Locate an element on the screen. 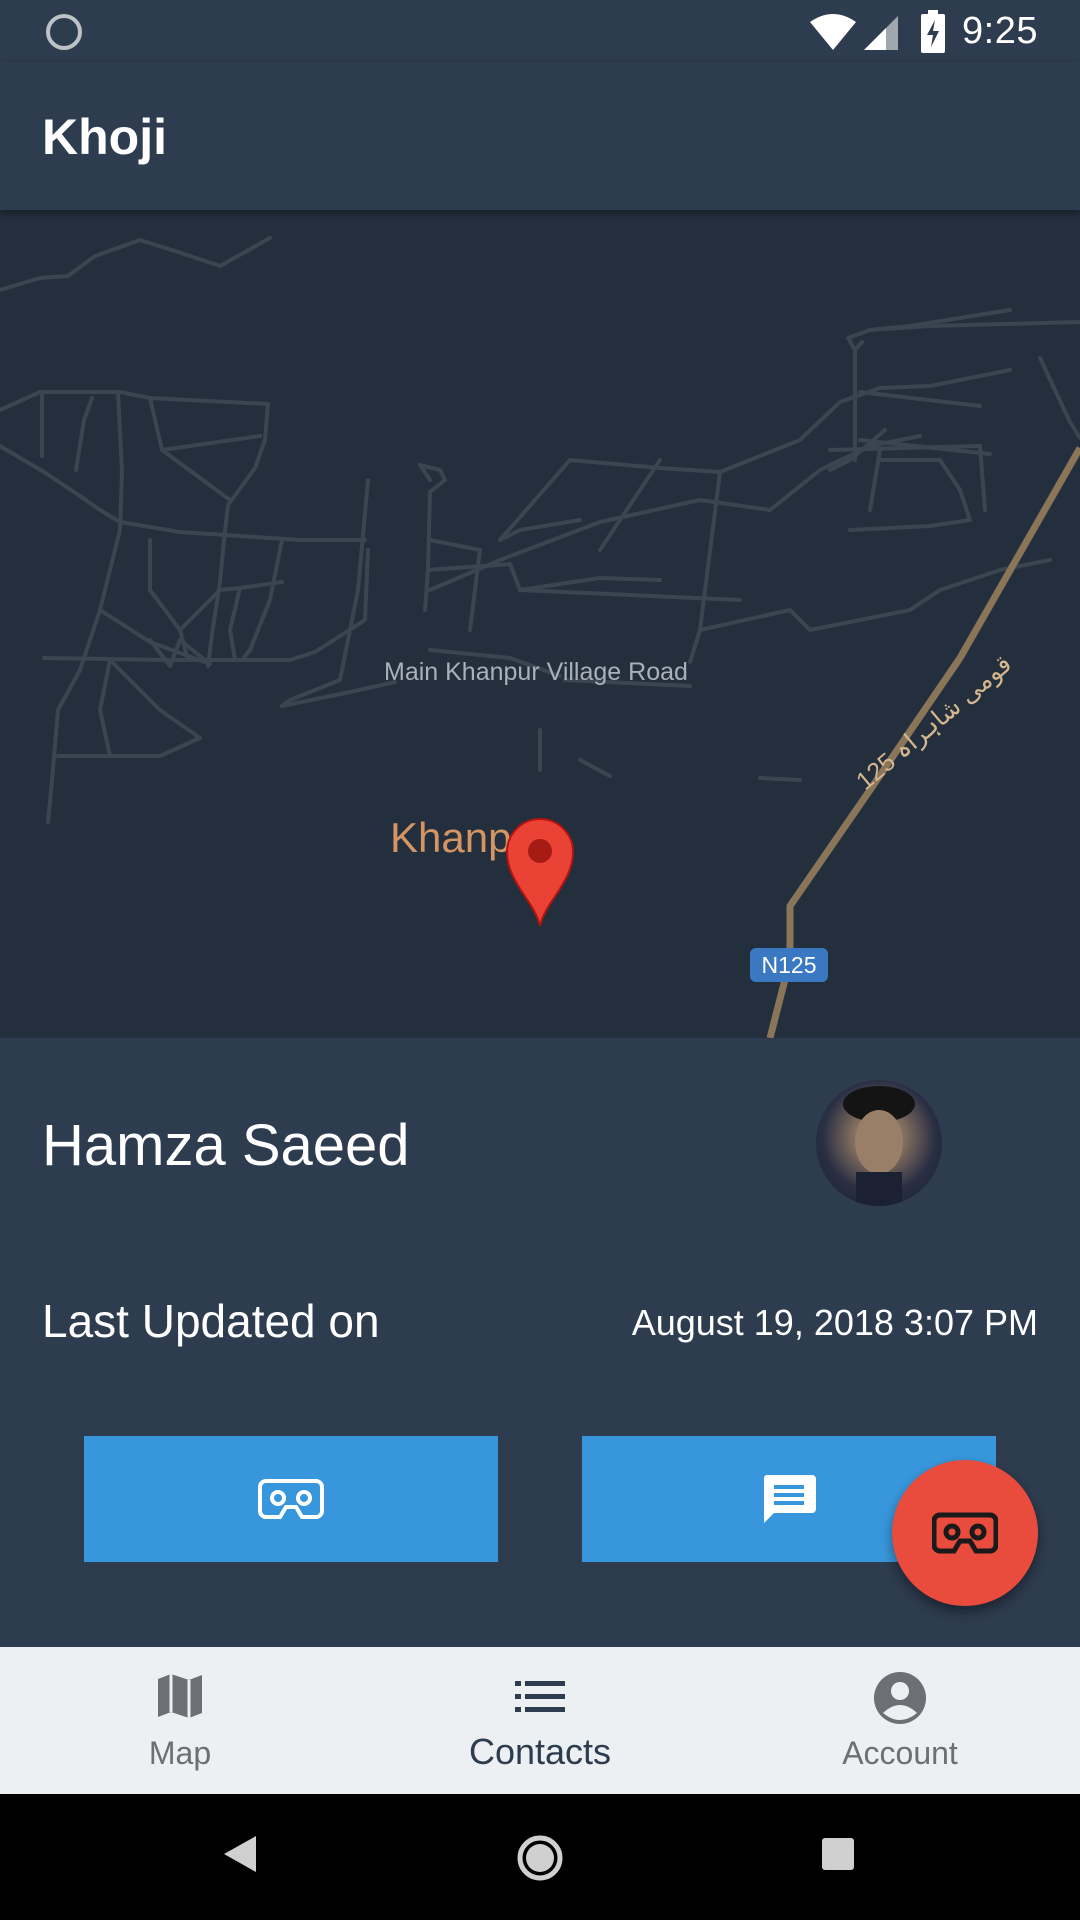 The width and height of the screenshot is (1080, 1920). bottom-navigation: Map Contacts Account is located at coordinates (540, 1720).